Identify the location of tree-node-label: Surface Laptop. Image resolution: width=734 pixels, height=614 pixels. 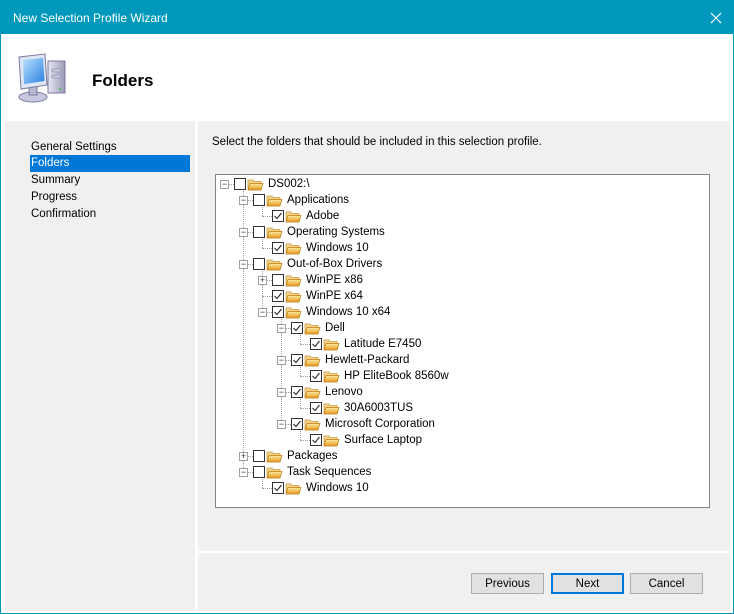
(383, 440).